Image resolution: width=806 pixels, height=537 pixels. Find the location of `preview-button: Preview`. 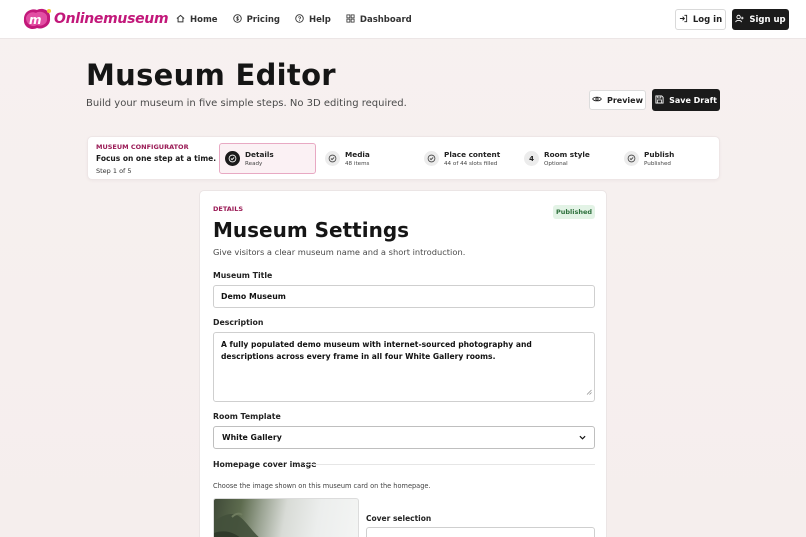

preview-button: Preview is located at coordinates (617, 100).